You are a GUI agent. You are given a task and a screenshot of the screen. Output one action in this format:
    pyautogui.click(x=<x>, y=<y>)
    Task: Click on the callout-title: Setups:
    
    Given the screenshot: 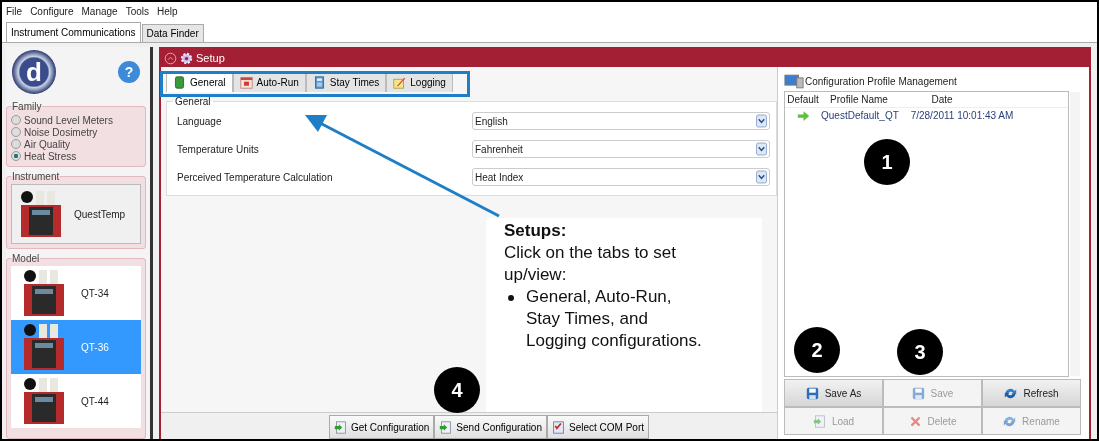 What is the action you would take?
    pyautogui.click(x=536, y=231)
    